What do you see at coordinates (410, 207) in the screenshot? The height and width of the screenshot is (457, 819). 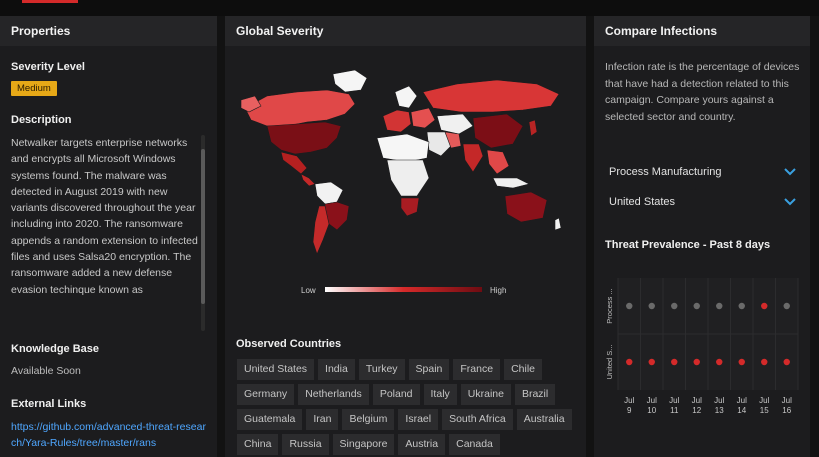 I see `map-region-south-africa` at bounding box center [410, 207].